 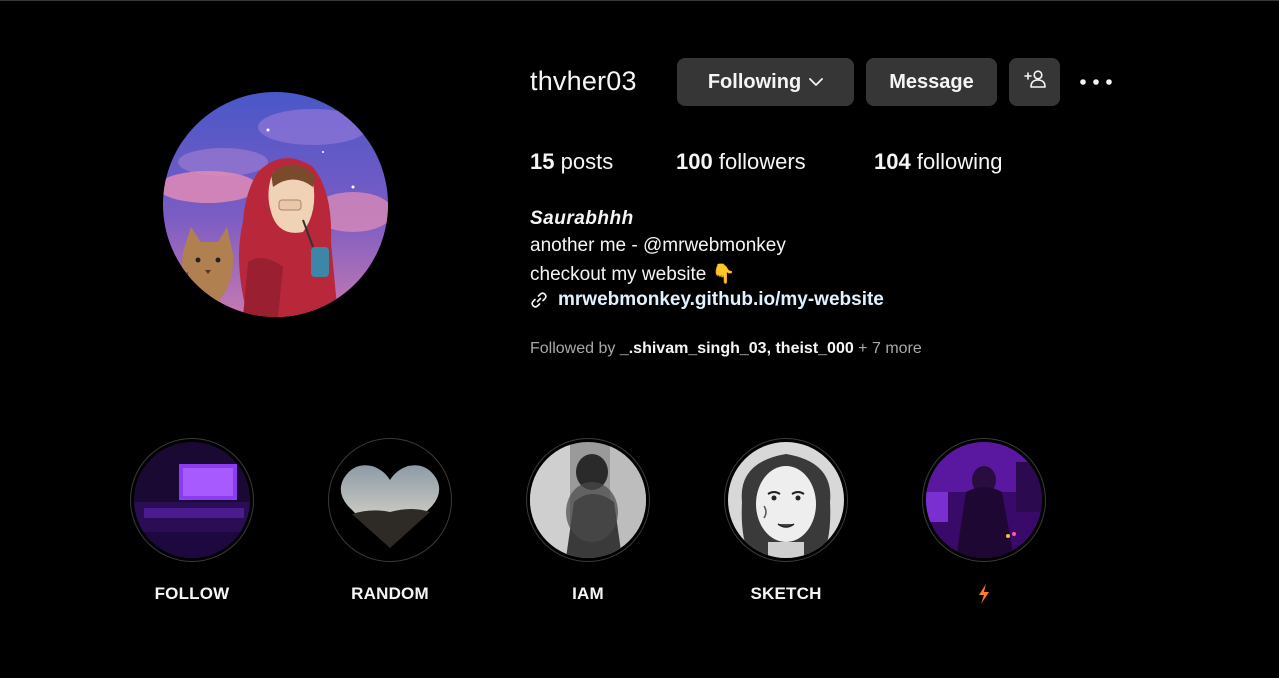 I want to click on highlight-follow: FOLLOW, so click(x=192, y=521).